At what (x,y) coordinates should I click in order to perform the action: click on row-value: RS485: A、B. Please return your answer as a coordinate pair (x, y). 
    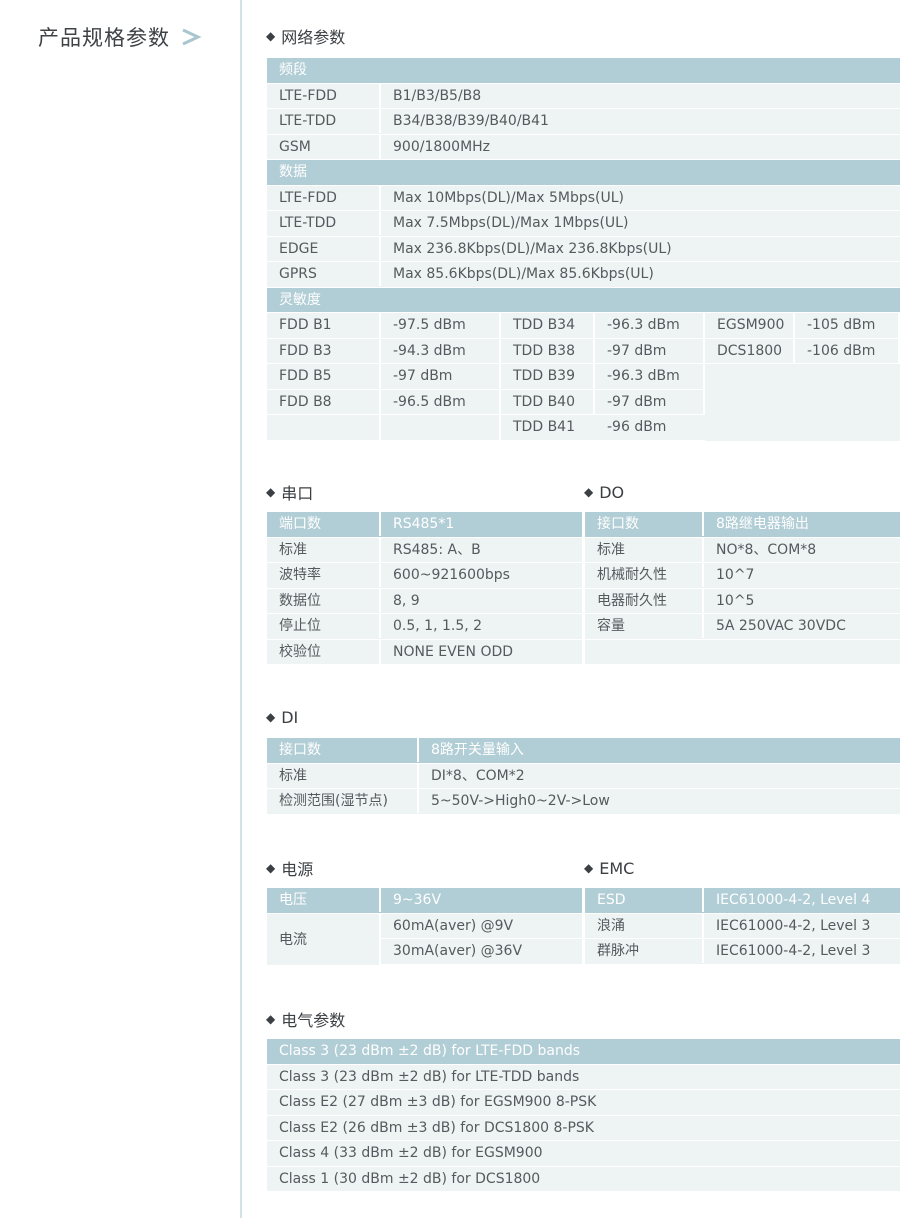
    Looking at the image, I should click on (437, 549).